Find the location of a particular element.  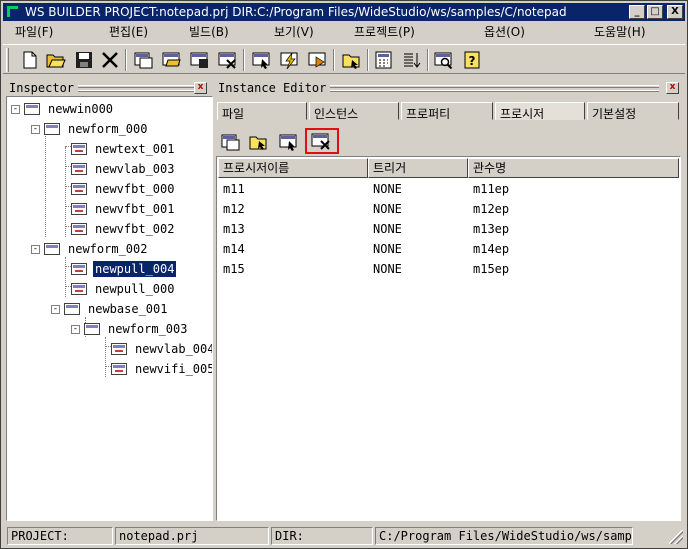

help-icon: ? is located at coordinates (472, 60).